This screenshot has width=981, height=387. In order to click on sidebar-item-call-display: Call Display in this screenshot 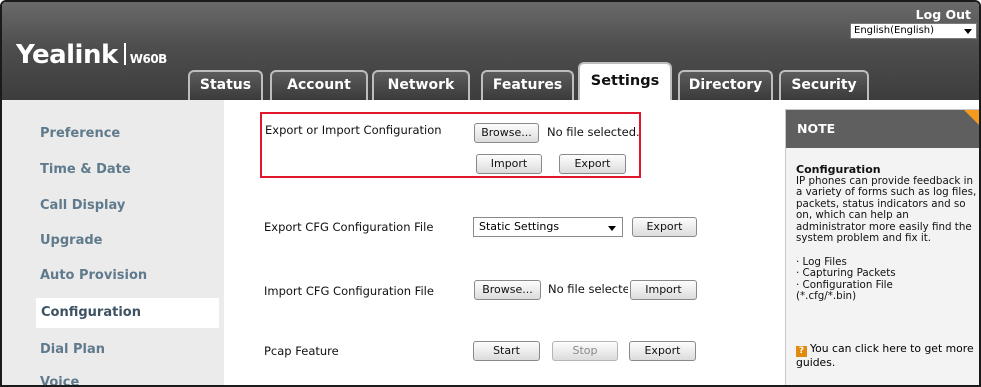, I will do `click(82, 205)`.